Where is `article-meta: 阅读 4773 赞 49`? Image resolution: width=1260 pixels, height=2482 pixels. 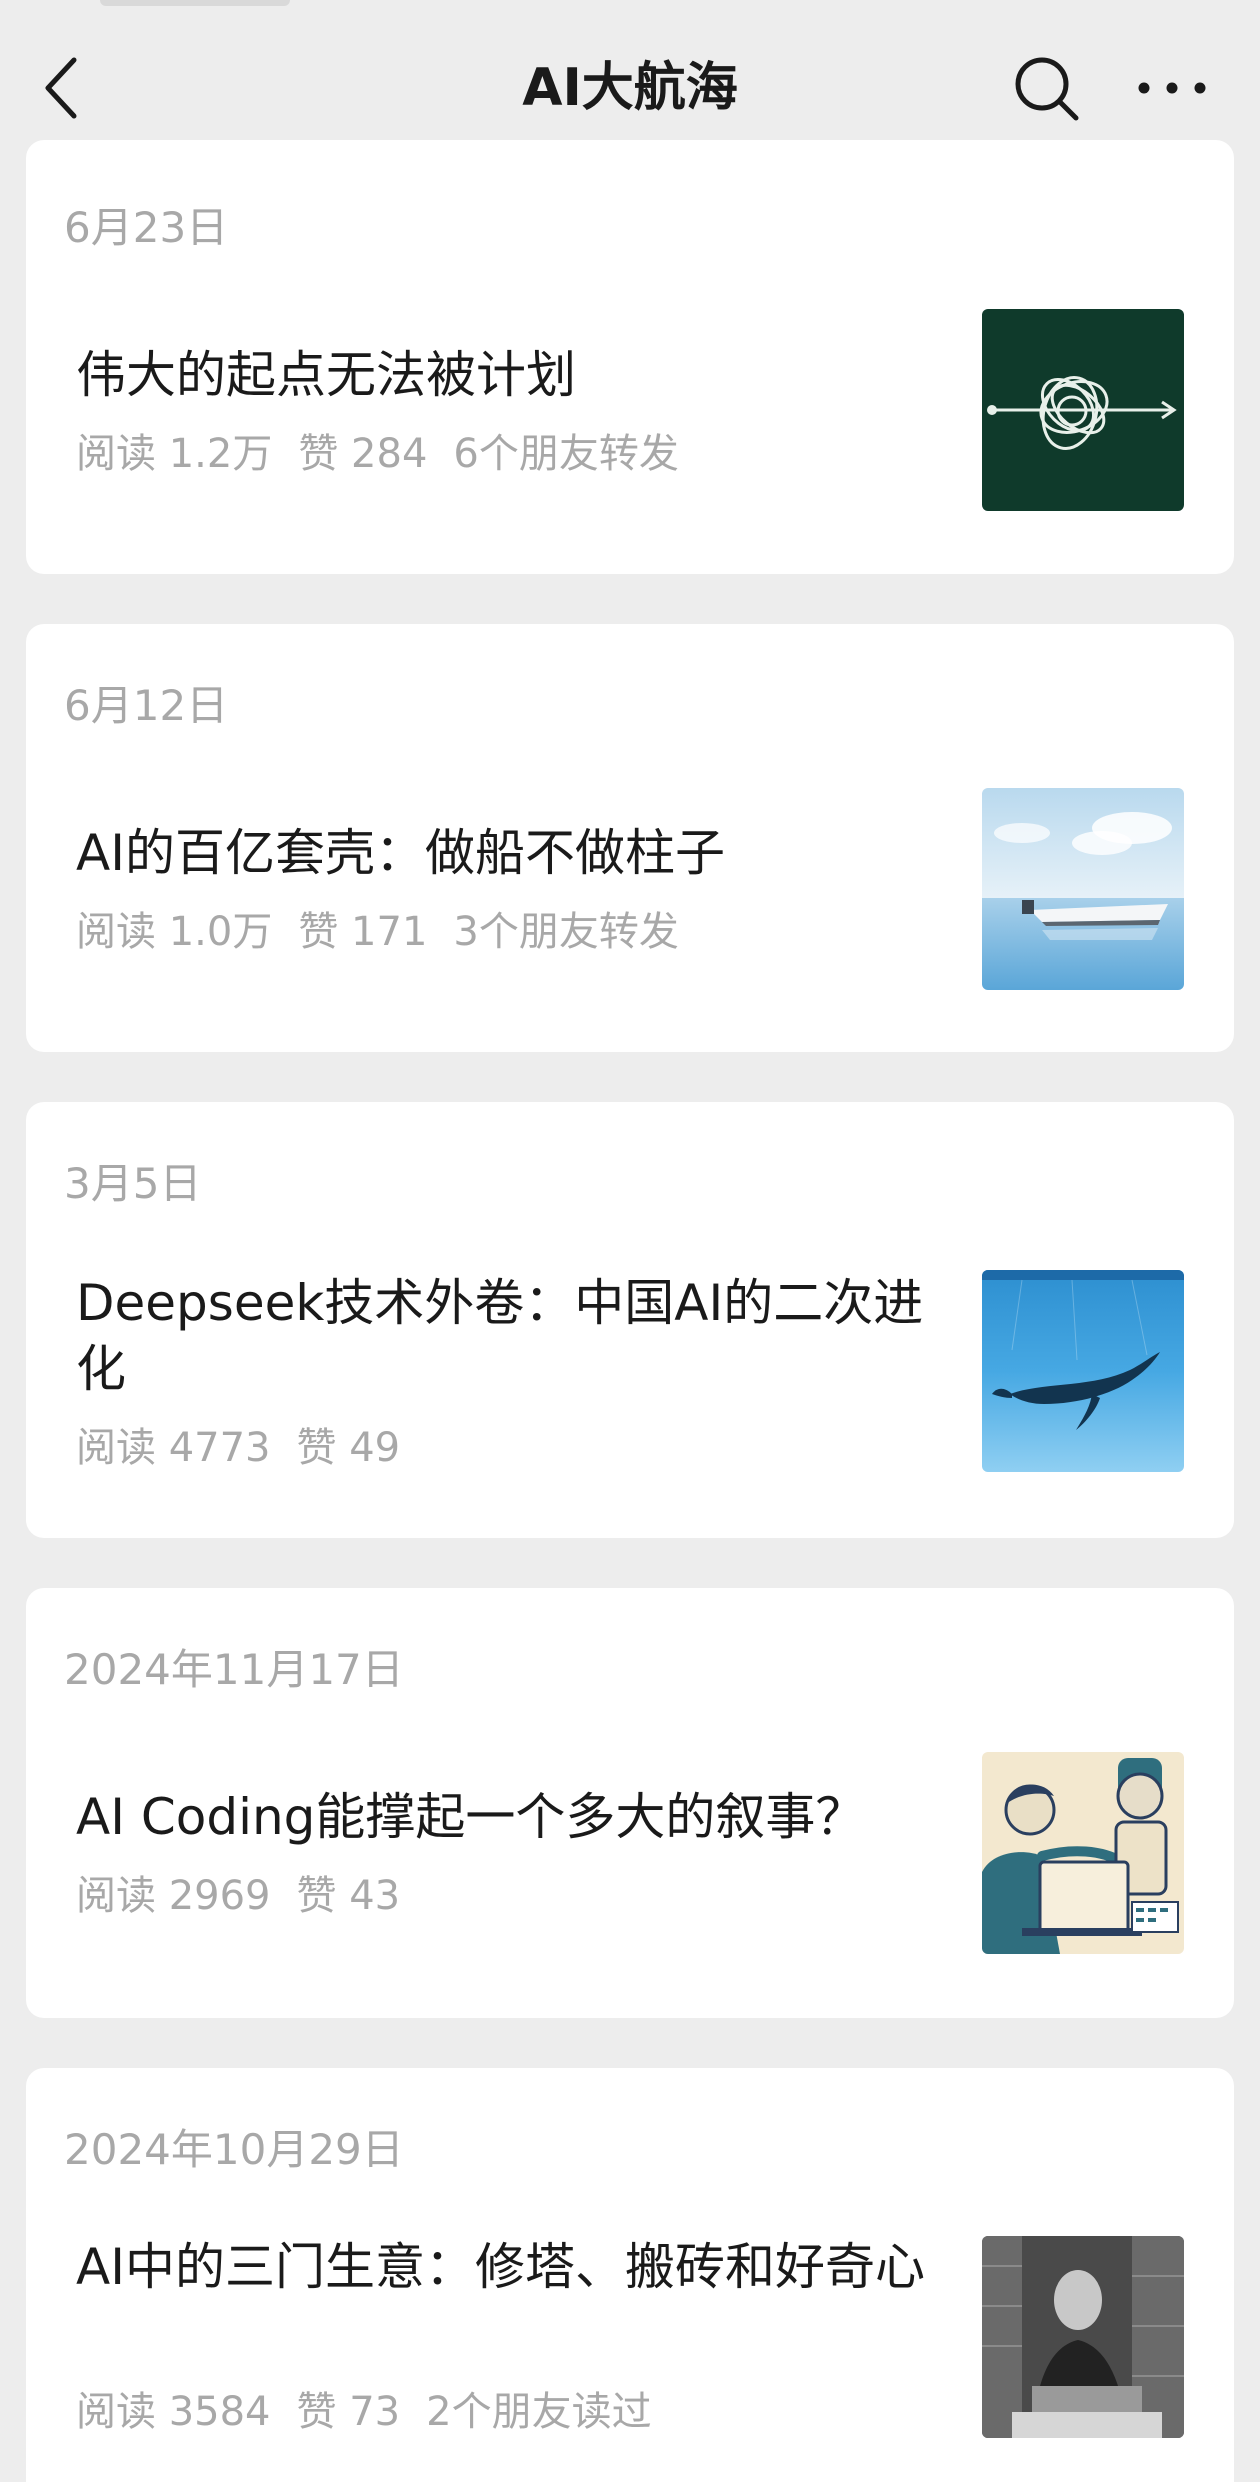
article-meta: 阅读 4773 赞 49 is located at coordinates (251, 1448).